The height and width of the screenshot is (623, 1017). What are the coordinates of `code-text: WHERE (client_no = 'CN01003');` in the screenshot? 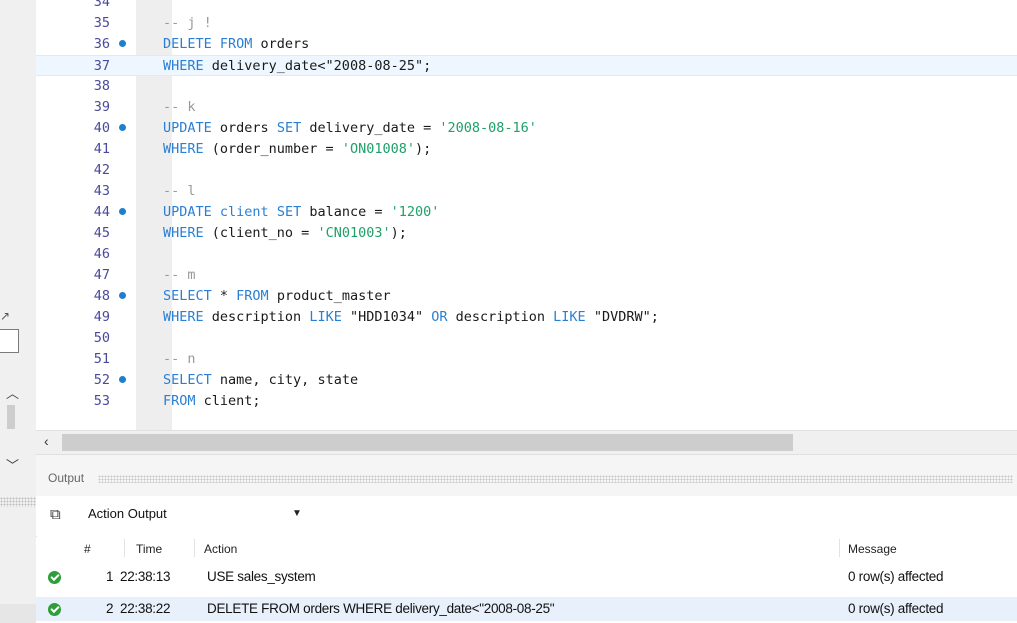 It's located at (285, 233).